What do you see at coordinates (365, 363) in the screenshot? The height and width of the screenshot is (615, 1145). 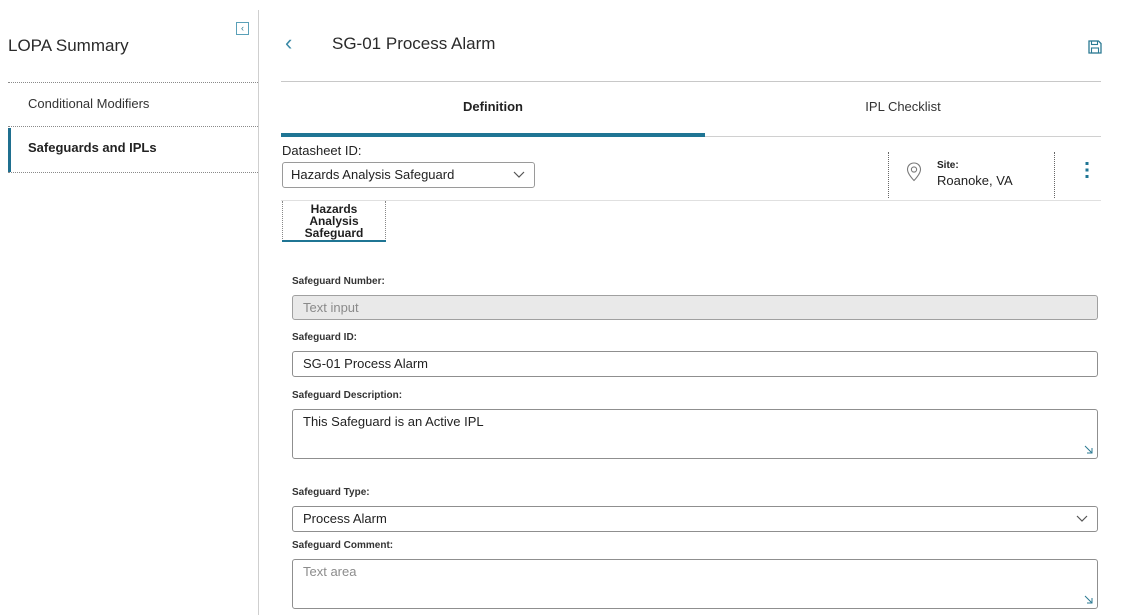 I see `safeguard-id-value: SG-01 Process Alarm` at bounding box center [365, 363].